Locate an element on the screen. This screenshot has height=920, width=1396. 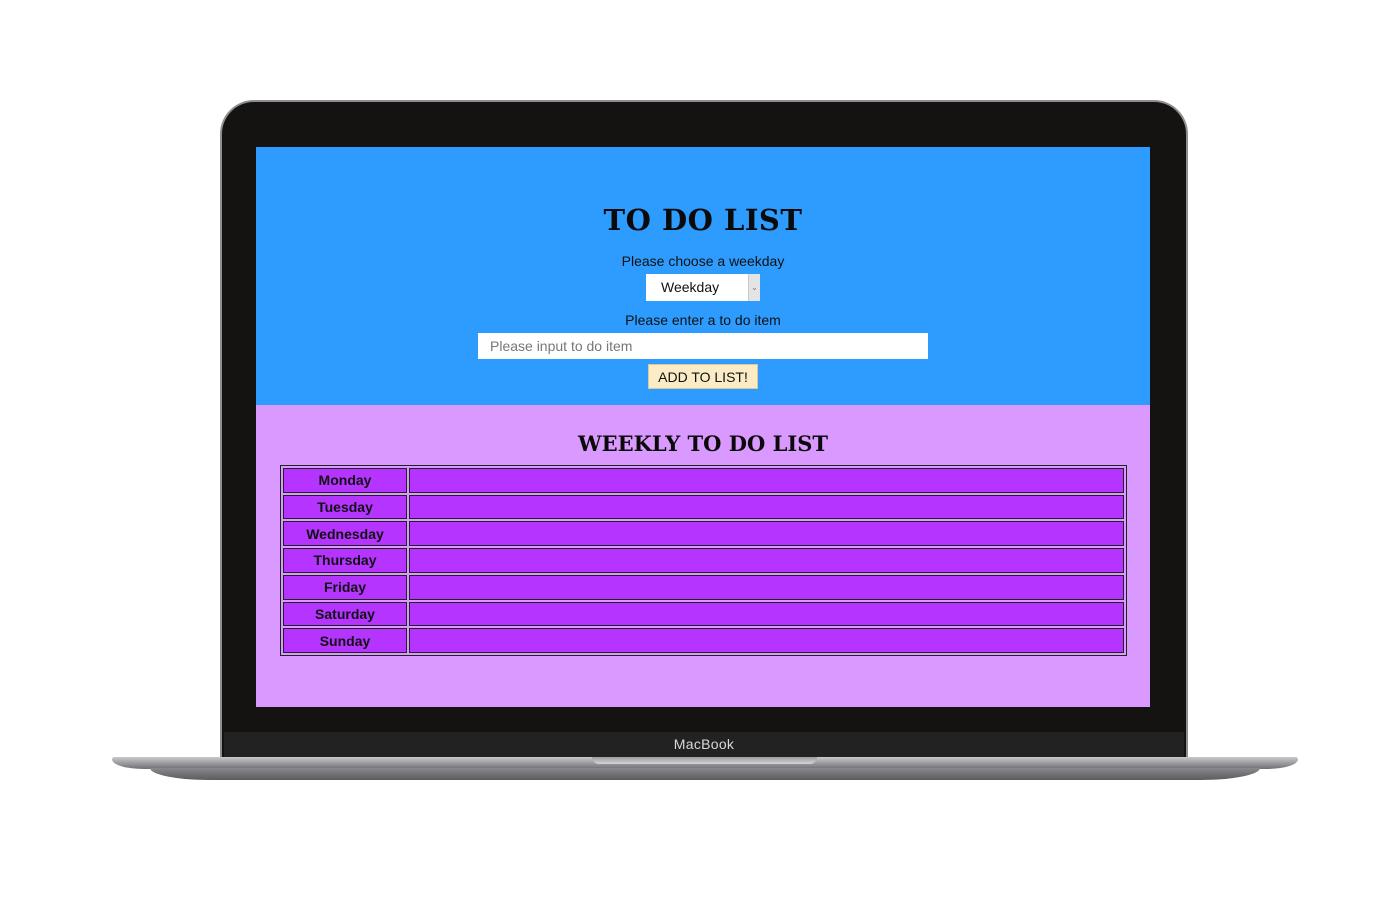
day-cell: Friday is located at coordinates (345, 587).